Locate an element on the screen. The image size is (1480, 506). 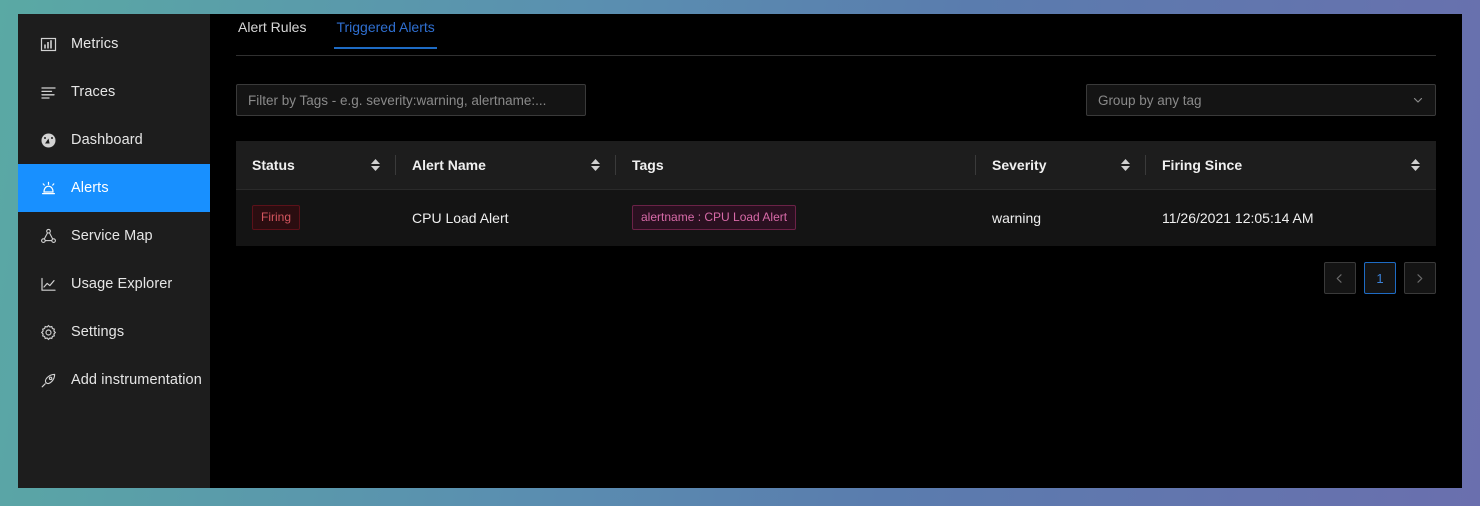
cell-alert-name: CPU Load Alert is located at coordinates (506, 217).